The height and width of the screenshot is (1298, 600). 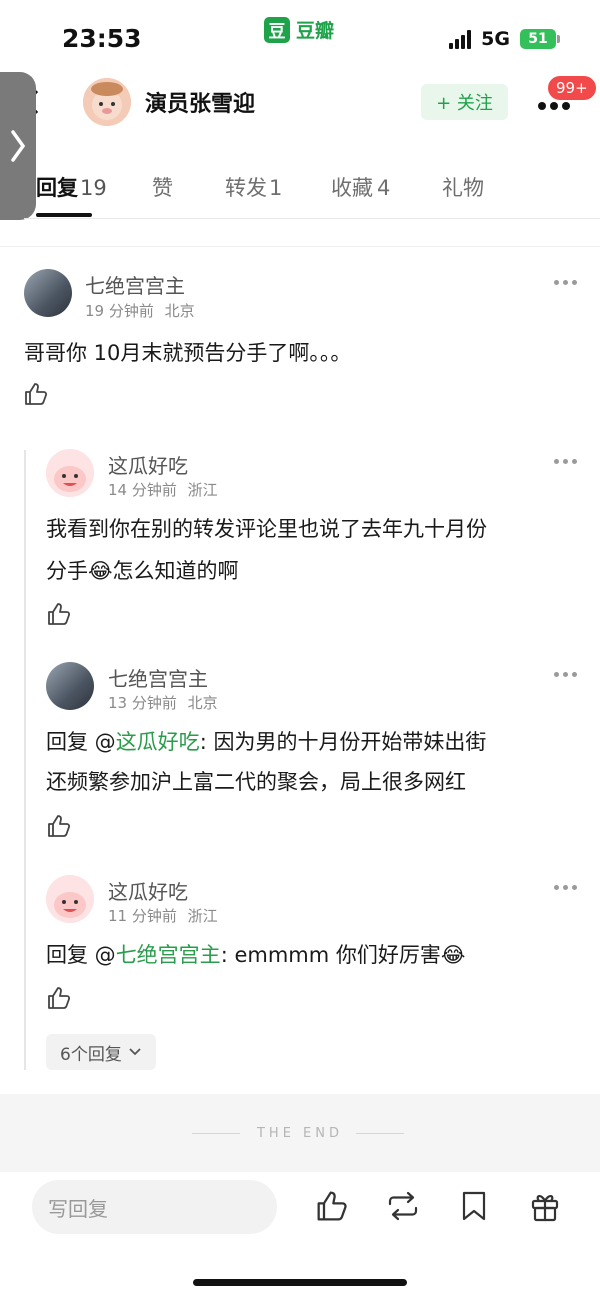 I want to click on repost-button, so click(x=403, y=1208).